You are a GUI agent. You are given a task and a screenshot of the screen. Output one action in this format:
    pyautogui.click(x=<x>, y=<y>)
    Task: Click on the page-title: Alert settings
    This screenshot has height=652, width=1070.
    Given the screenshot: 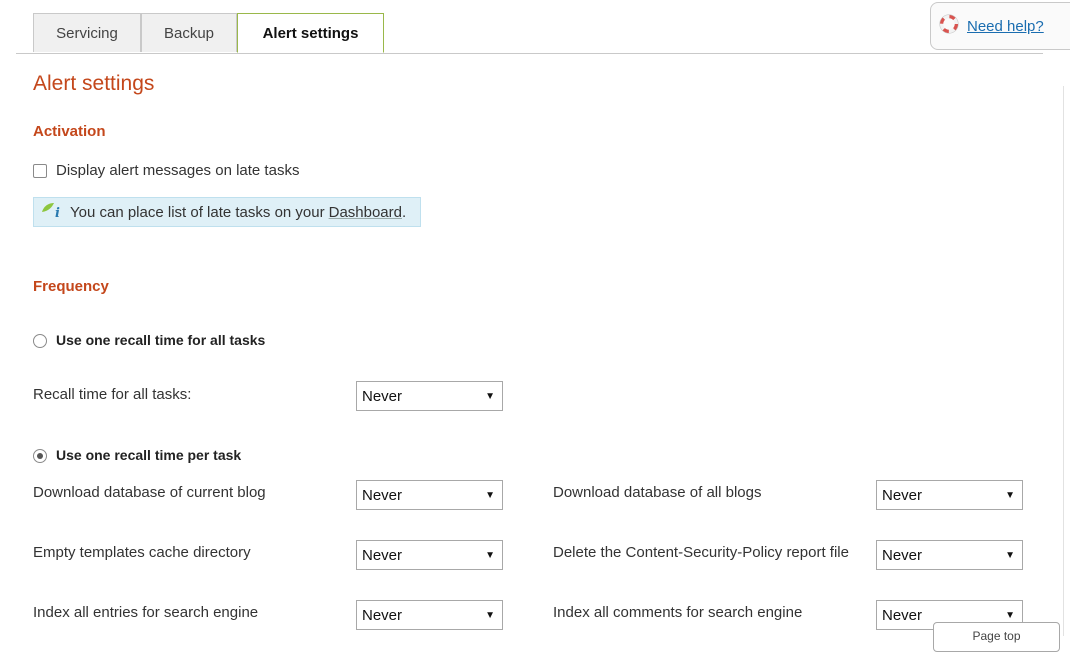 What is the action you would take?
    pyautogui.click(x=94, y=83)
    